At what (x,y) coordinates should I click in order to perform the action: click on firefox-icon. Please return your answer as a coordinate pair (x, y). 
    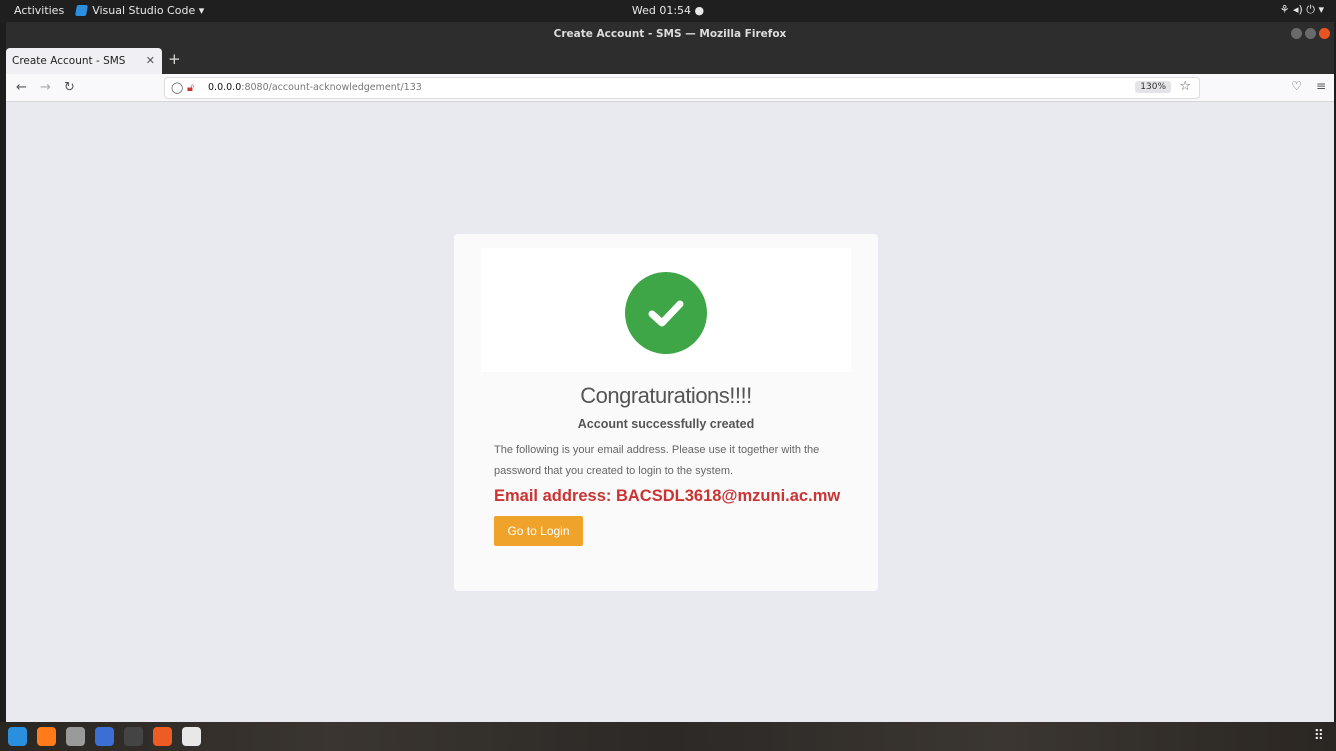
    Looking at the image, I should click on (46, 736).